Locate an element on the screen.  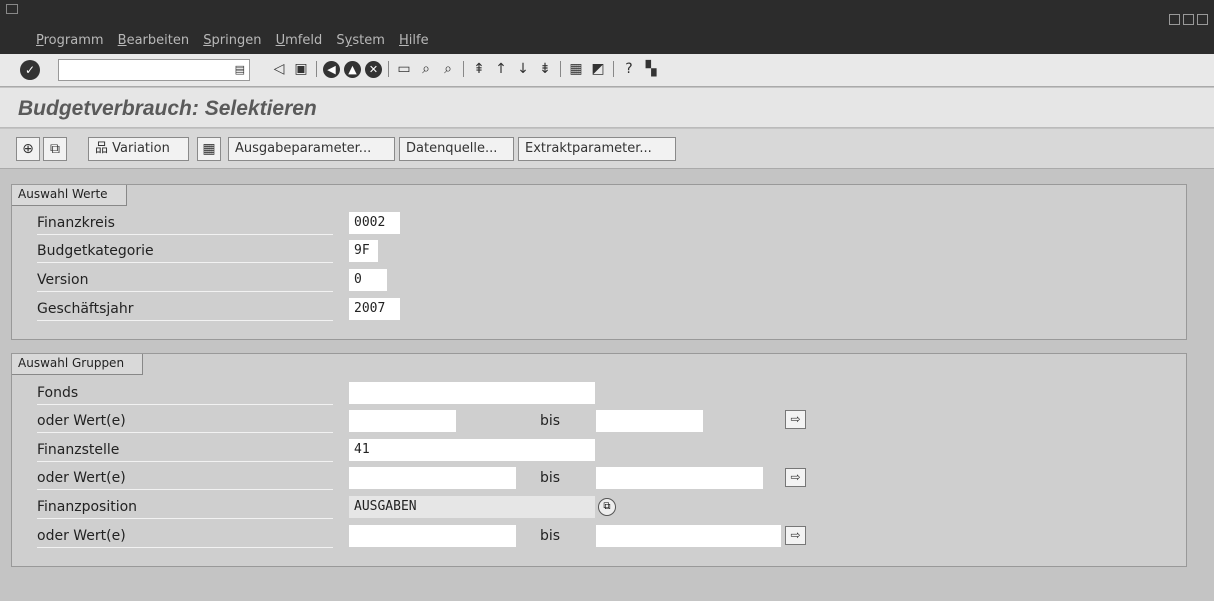
finanzposition-to-input is located at coordinates (688, 536).